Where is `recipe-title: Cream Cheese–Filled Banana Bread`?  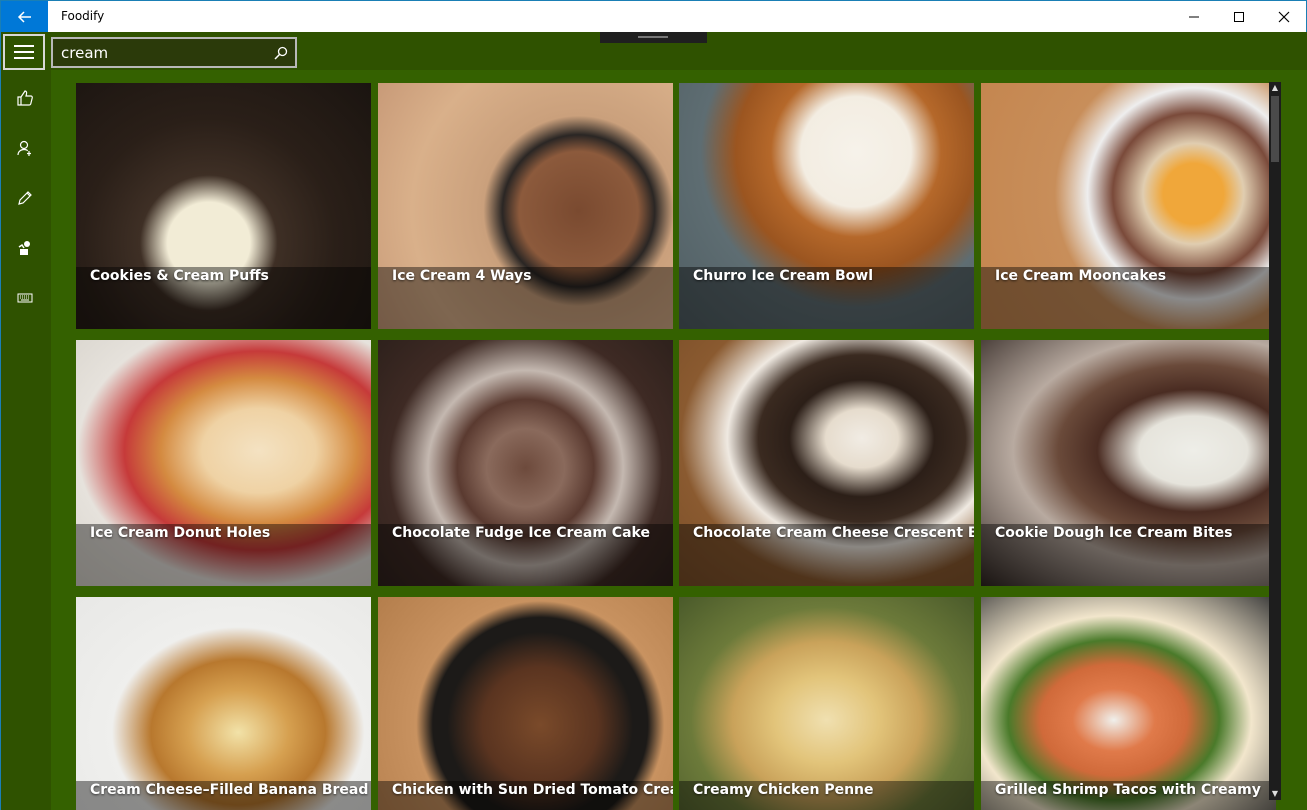 recipe-title: Cream Cheese–Filled Banana Bread is located at coordinates (229, 790).